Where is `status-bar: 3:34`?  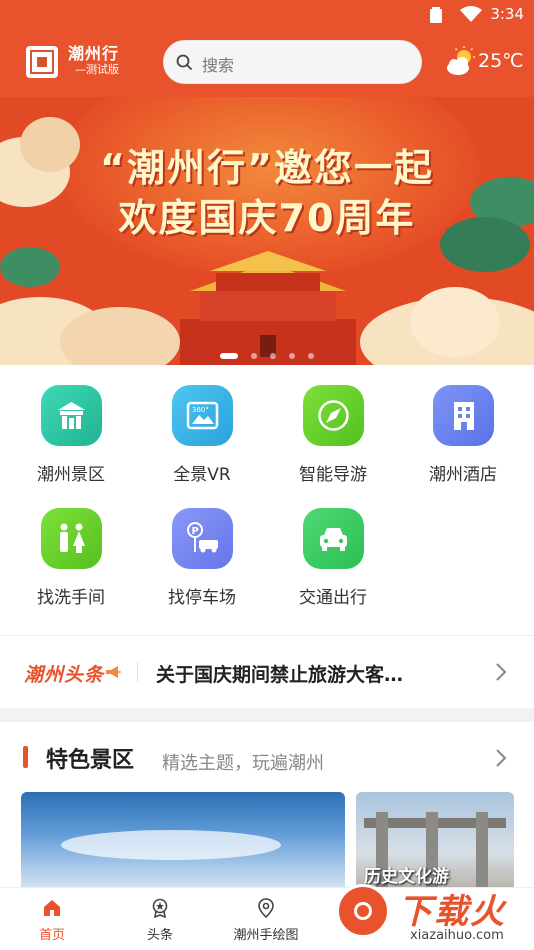
status-bar: 3:34 is located at coordinates (267, 15).